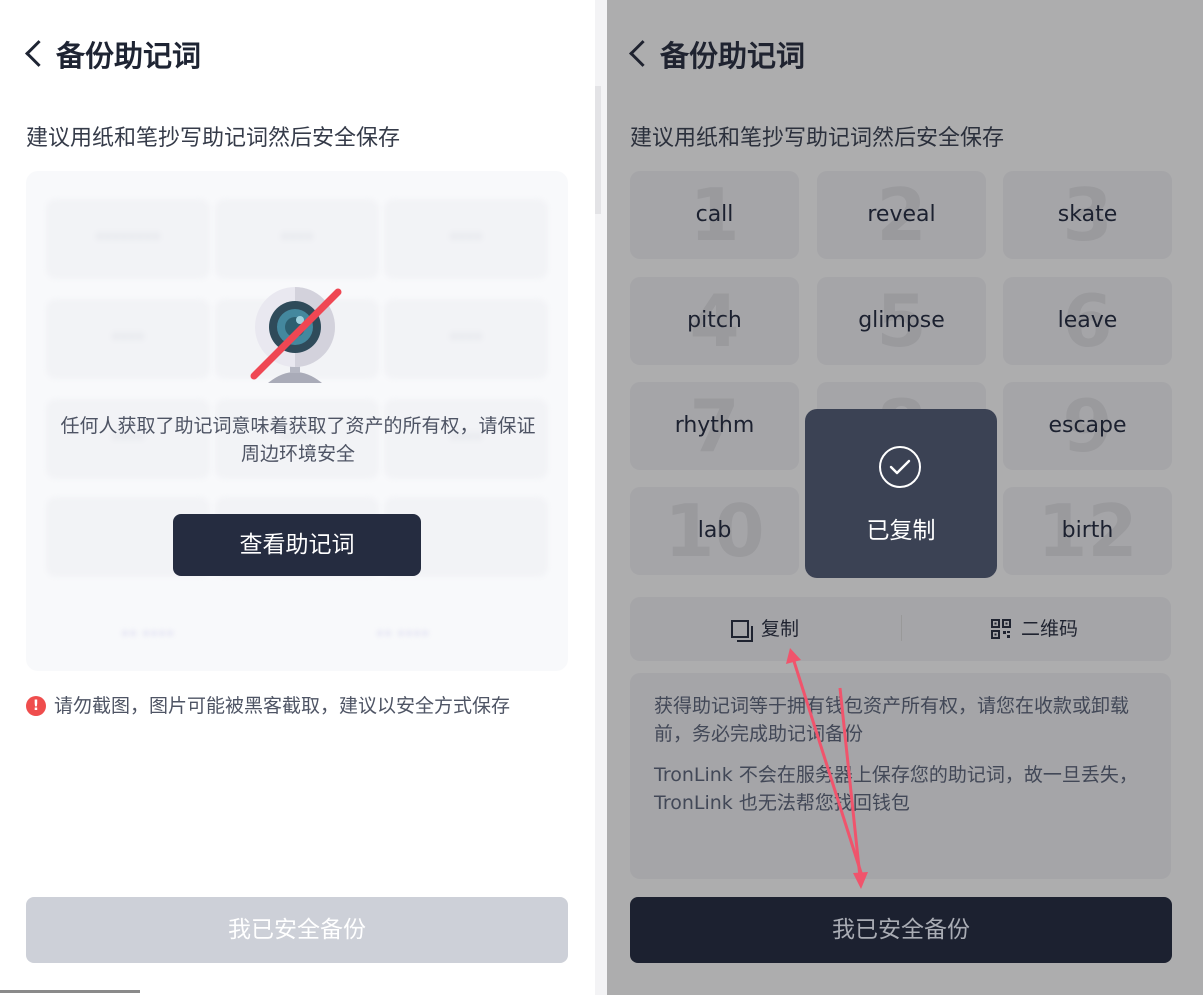  I want to click on blurred-word: ********, so click(128, 238).